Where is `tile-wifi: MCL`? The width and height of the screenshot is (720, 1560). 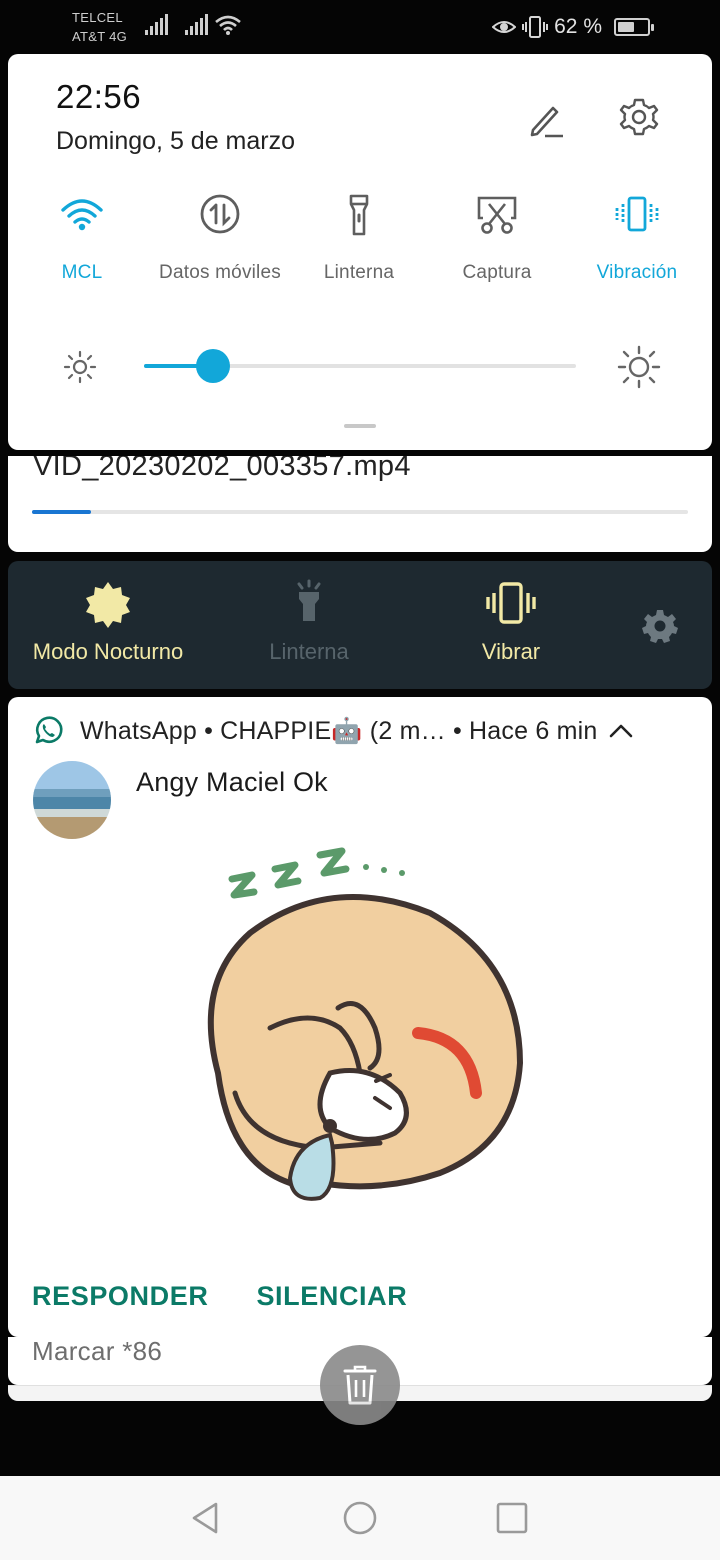 tile-wifi: MCL is located at coordinates (82, 238).